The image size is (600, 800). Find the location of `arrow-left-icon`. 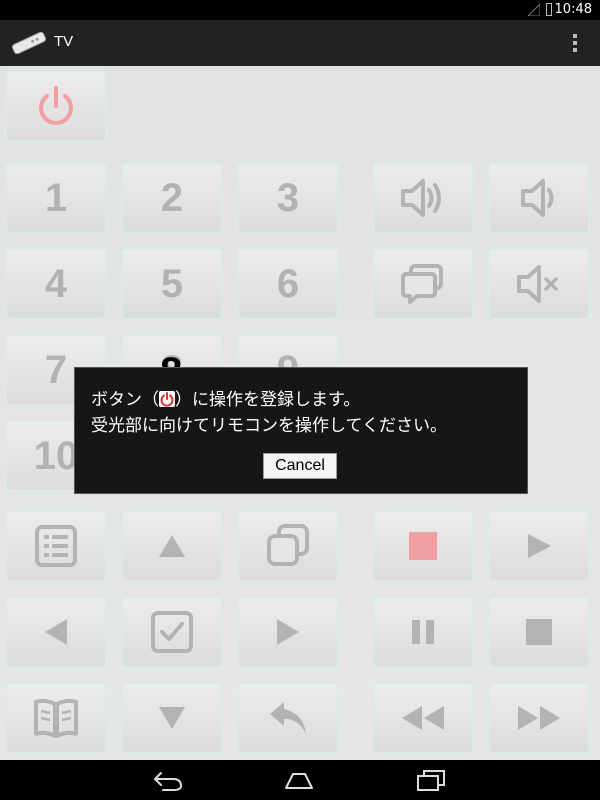

arrow-left-icon is located at coordinates (56, 632).